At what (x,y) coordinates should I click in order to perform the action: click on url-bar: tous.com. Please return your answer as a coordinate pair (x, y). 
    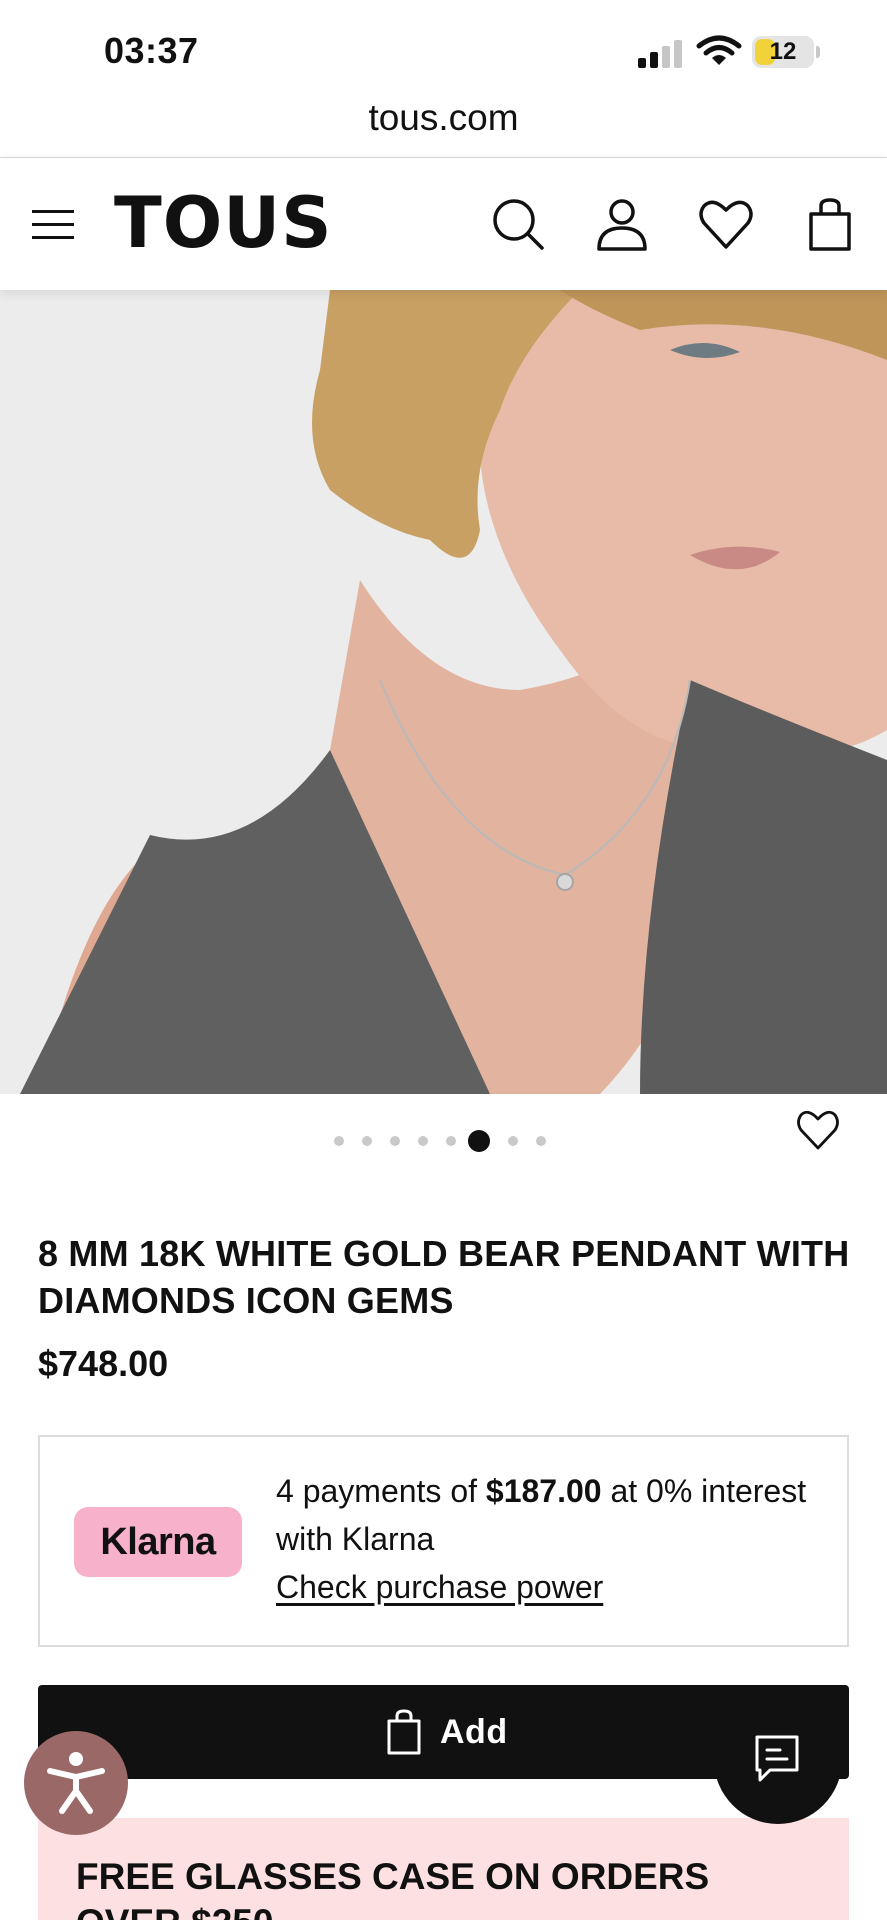
    Looking at the image, I should click on (443, 124).